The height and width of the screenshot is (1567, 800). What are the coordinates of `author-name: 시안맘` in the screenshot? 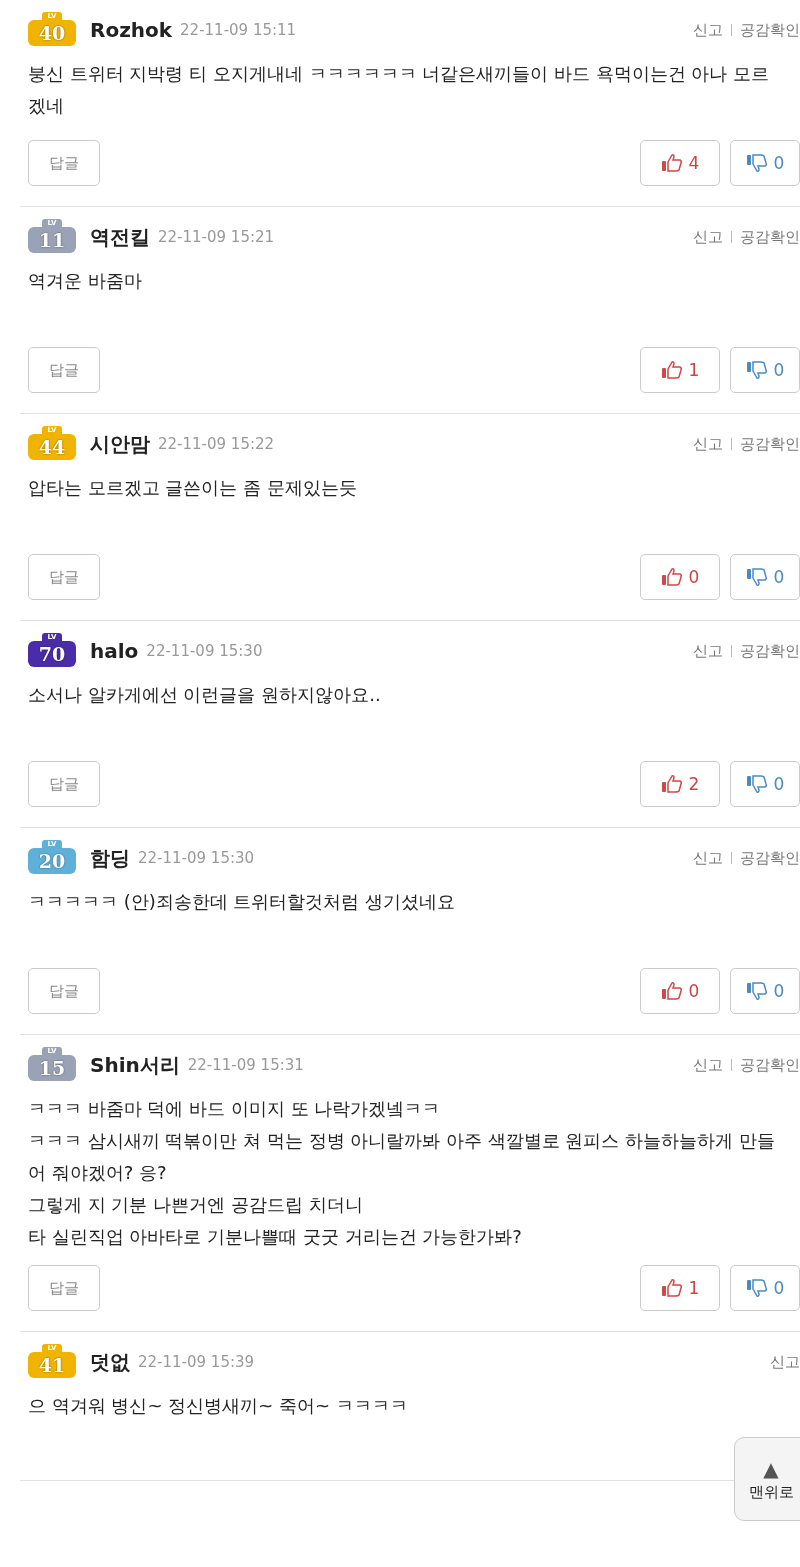 It's located at (120, 444).